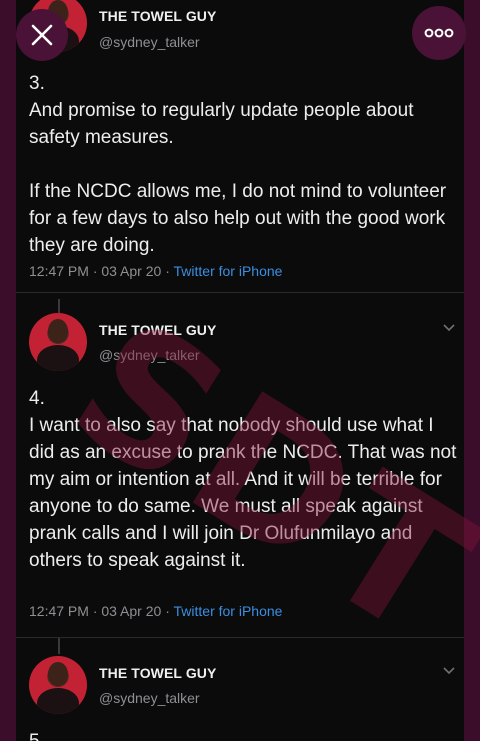 This screenshot has width=480, height=741. What do you see at coordinates (240, 689) in the screenshot?
I see `tweet-item: THE TOWEL GUY @sydney_talker 5.` at bounding box center [240, 689].